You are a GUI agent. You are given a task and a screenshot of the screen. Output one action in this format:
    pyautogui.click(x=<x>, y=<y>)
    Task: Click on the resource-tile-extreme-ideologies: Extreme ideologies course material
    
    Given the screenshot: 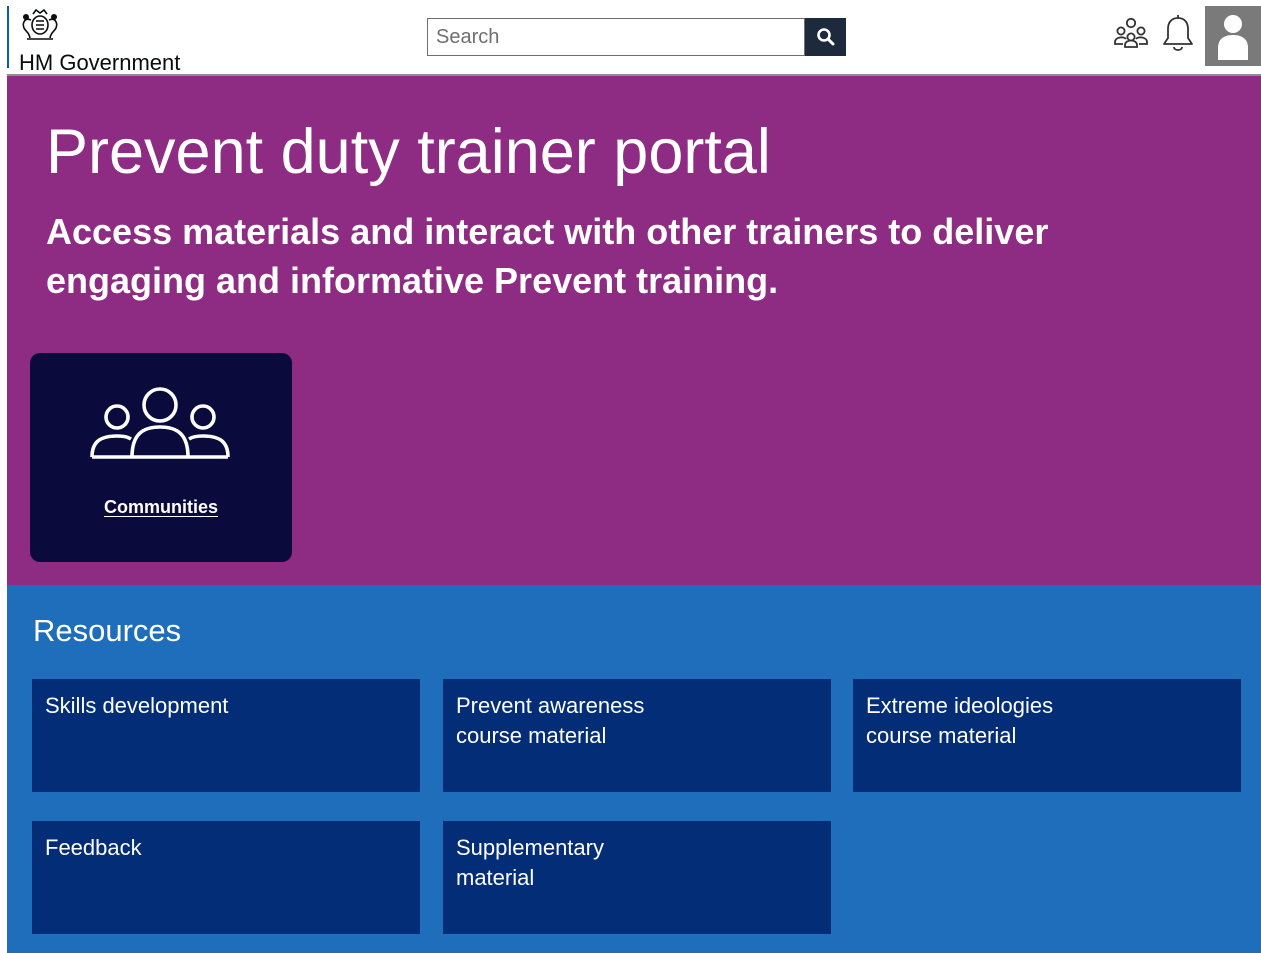 What is the action you would take?
    pyautogui.click(x=1047, y=735)
    